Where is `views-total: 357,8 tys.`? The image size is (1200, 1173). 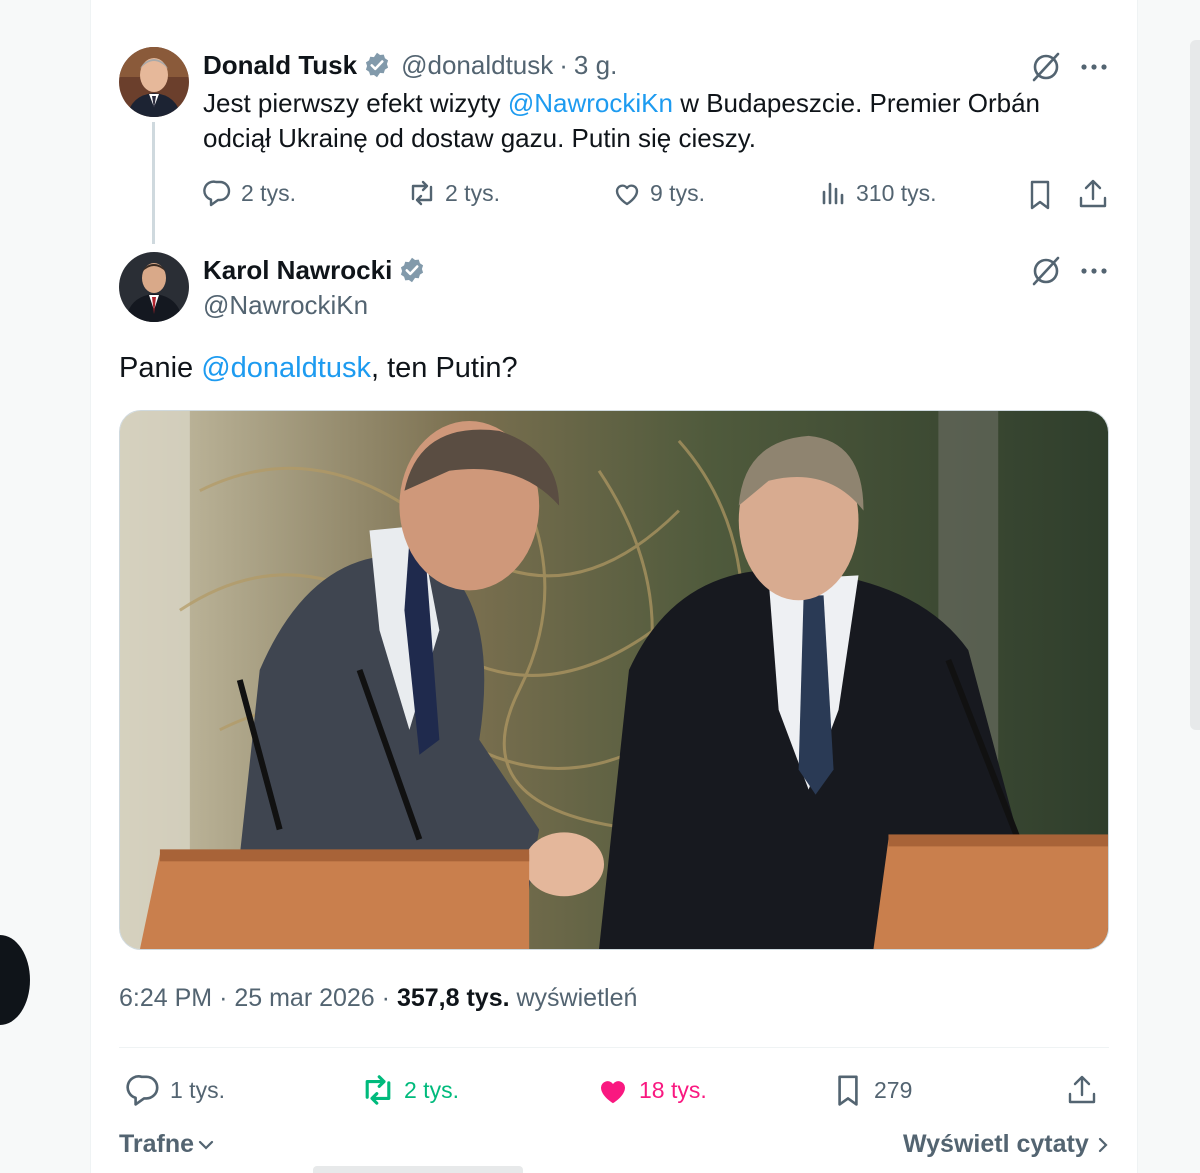 views-total: 357,8 tys. is located at coordinates (453, 998).